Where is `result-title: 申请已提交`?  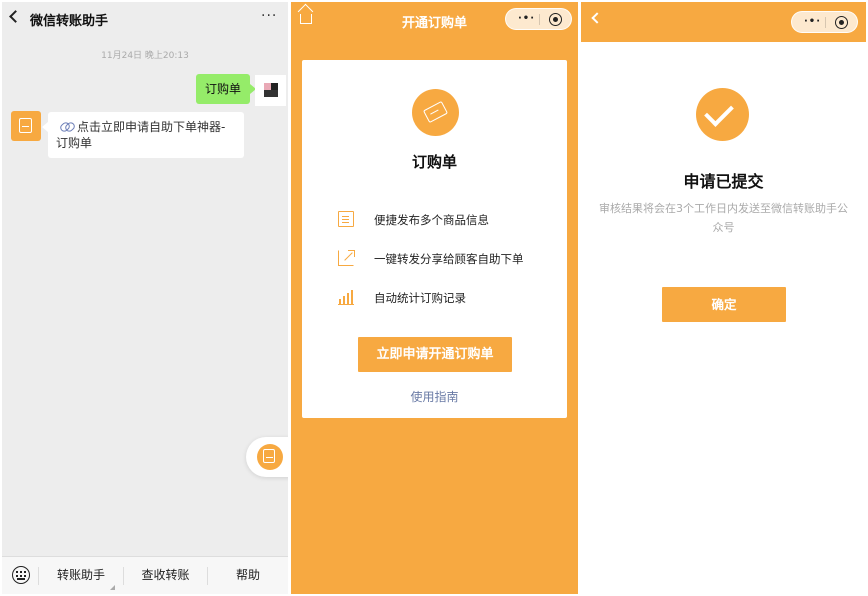
result-title: 申请已提交 is located at coordinates (723, 181).